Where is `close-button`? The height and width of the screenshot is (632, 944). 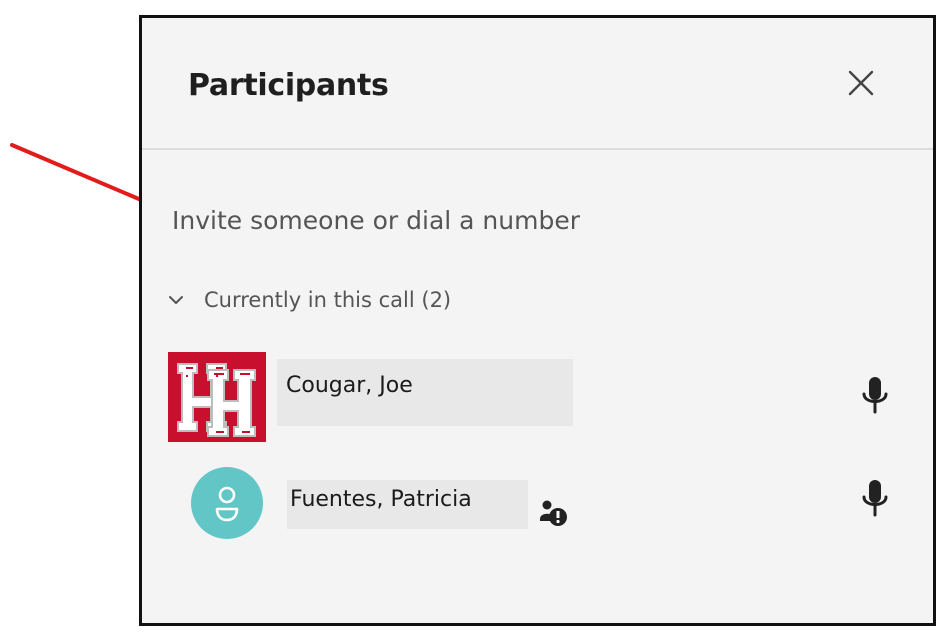 close-button is located at coordinates (861, 83).